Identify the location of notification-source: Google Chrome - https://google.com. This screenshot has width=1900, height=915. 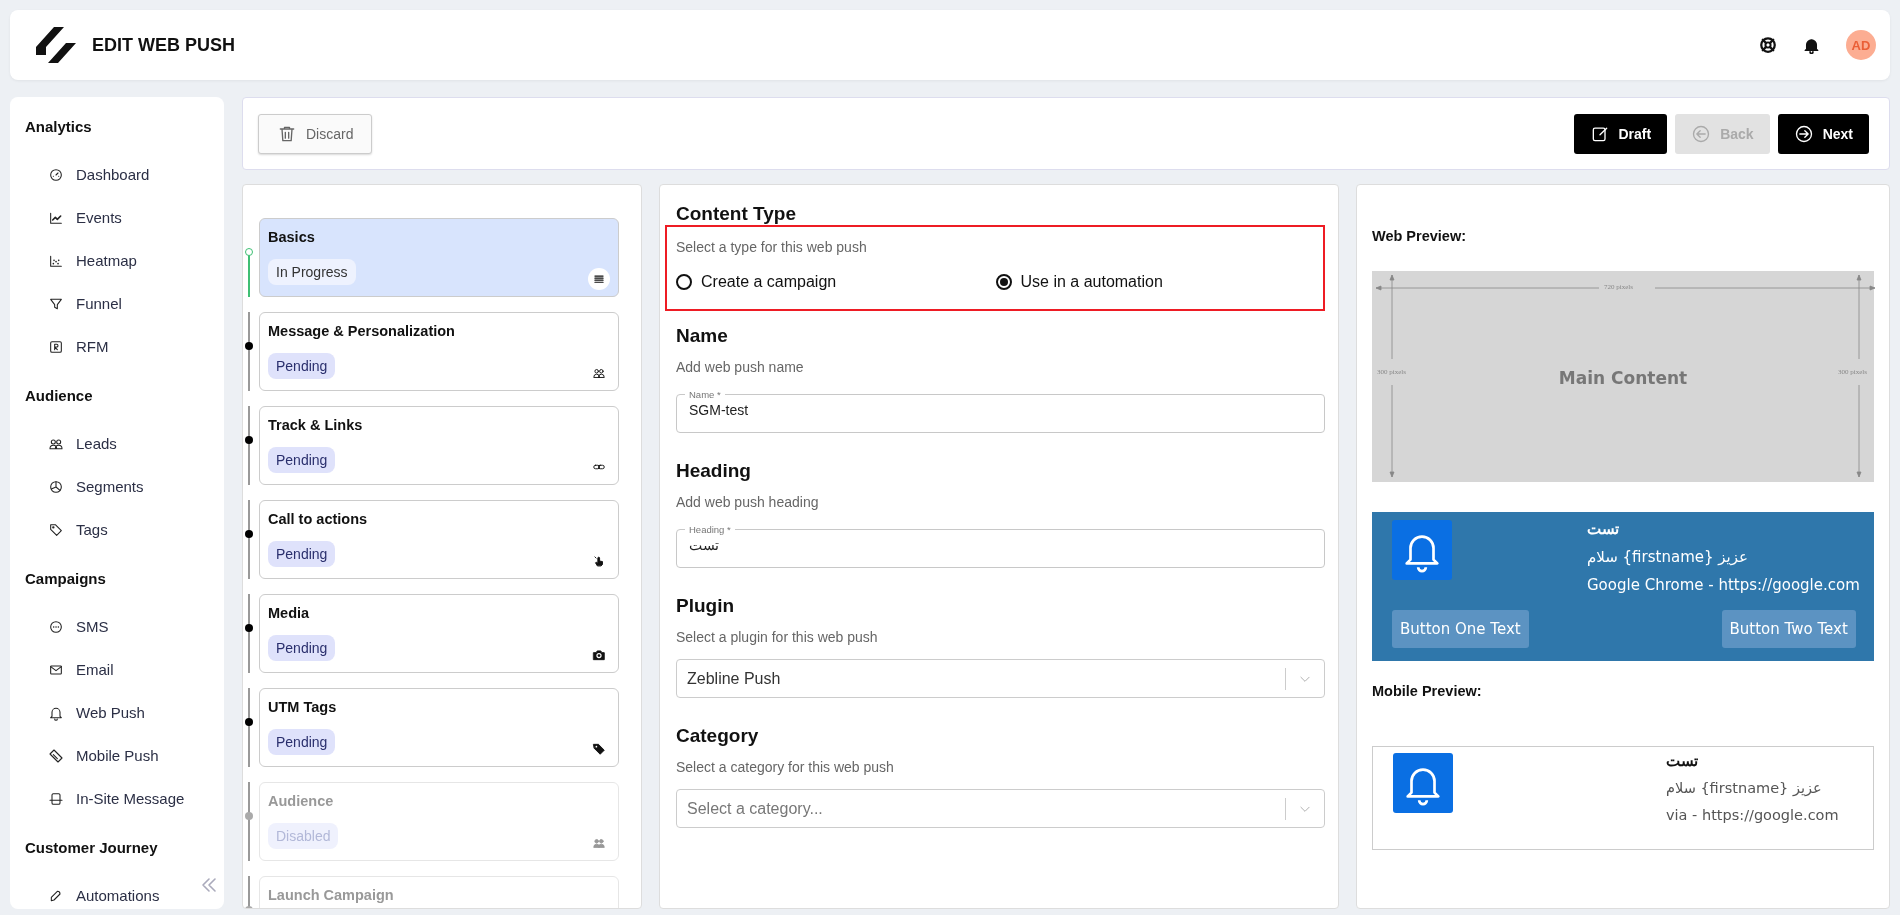
(1723, 585).